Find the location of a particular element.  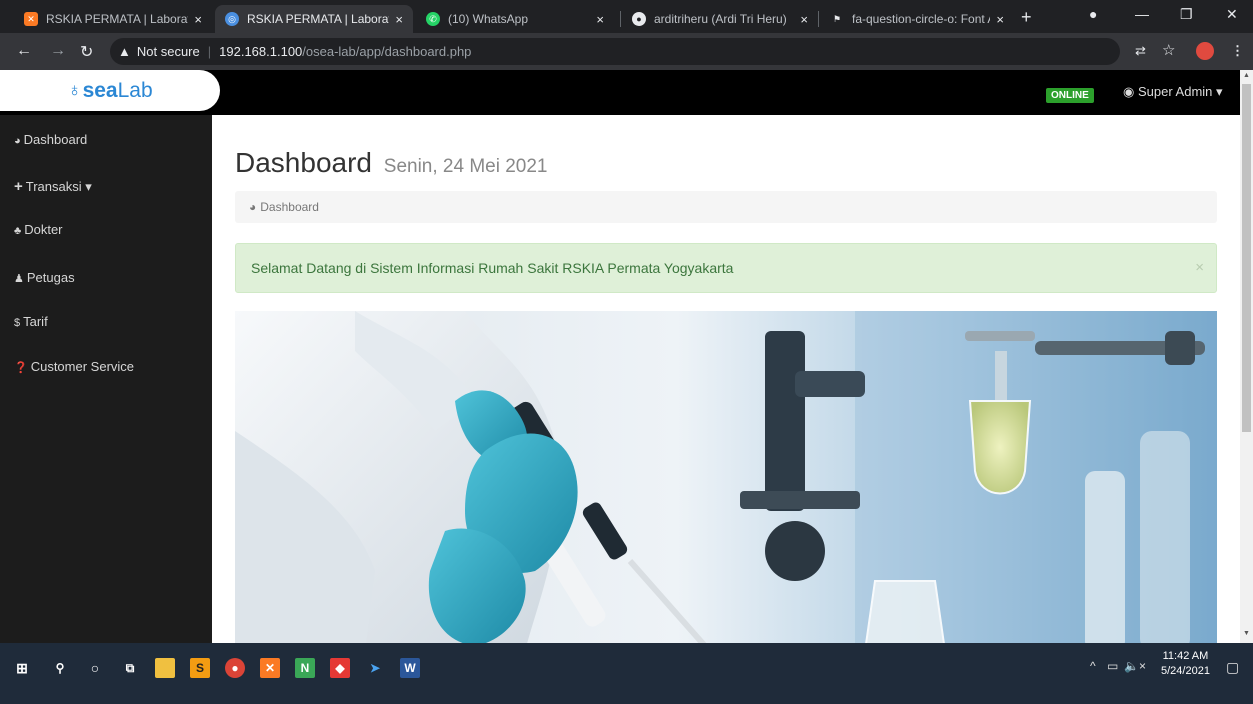

scroll-down-icon: ▼ is located at coordinates (1246, 633).